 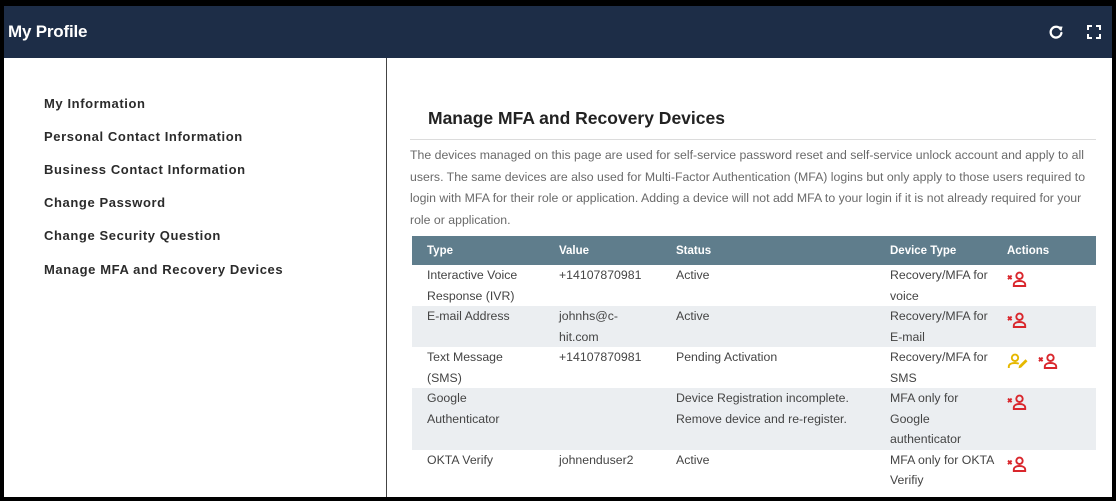 What do you see at coordinates (602, 326) in the screenshot?
I see `cell-value: johnhs@c-hit.com` at bounding box center [602, 326].